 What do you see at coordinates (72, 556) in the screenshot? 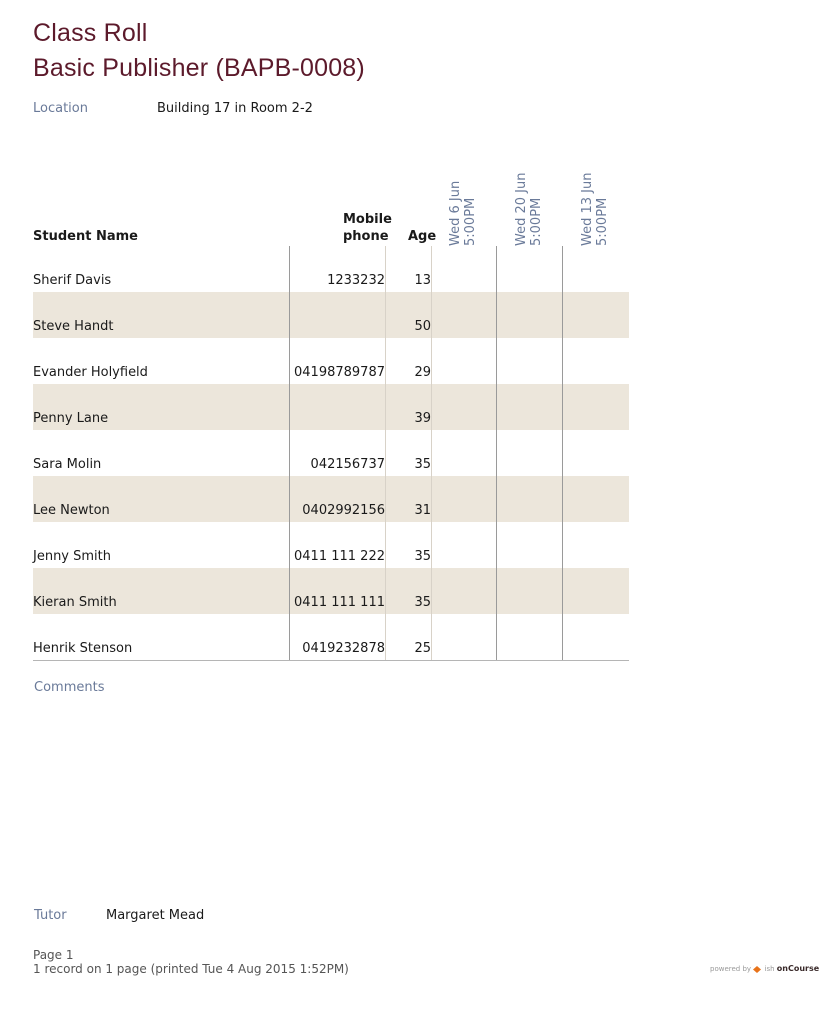
I see `student-name-cell: Jenny Smith` at bounding box center [72, 556].